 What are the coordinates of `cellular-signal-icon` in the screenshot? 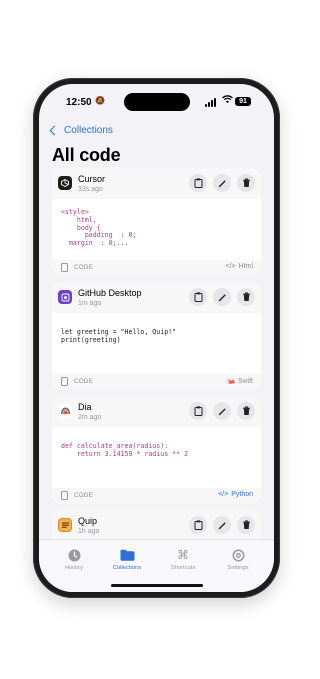 It's located at (210, 102).